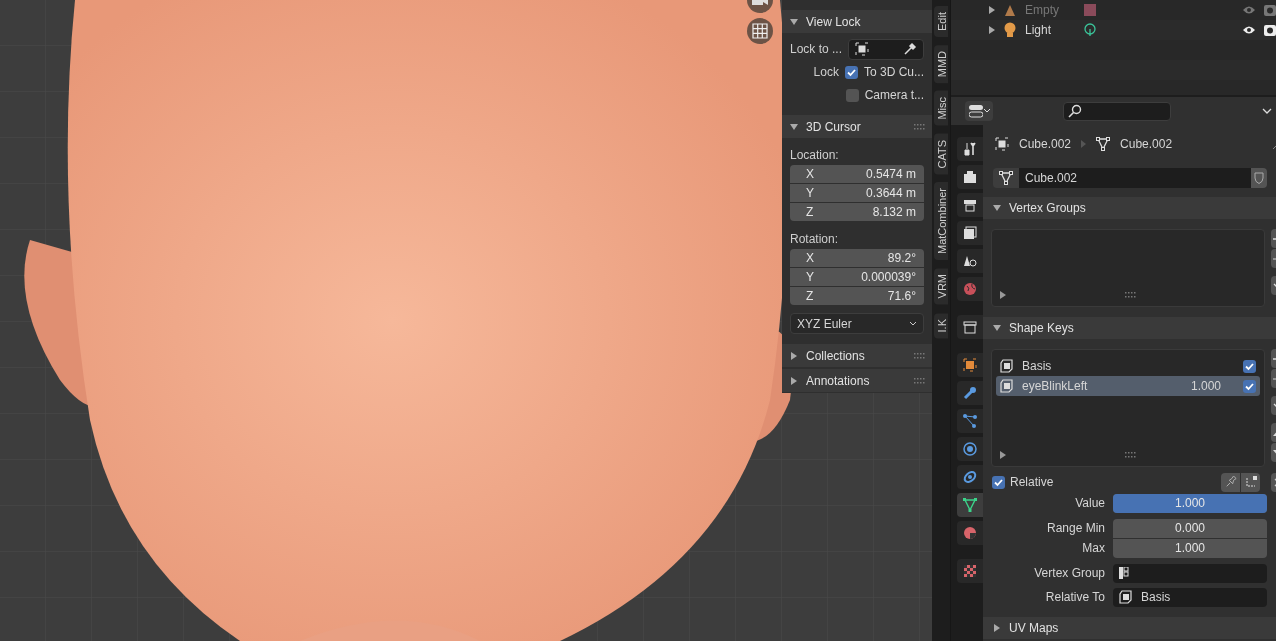  Describe the element at coordinates (857, 174) in the screenshot. I see `number-field: X 0.5474 m` at that location.